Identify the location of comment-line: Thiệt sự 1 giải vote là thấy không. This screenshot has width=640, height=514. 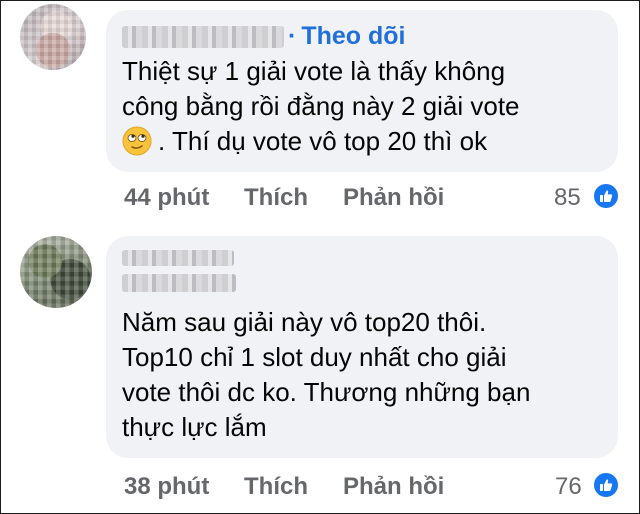
(314, 71).